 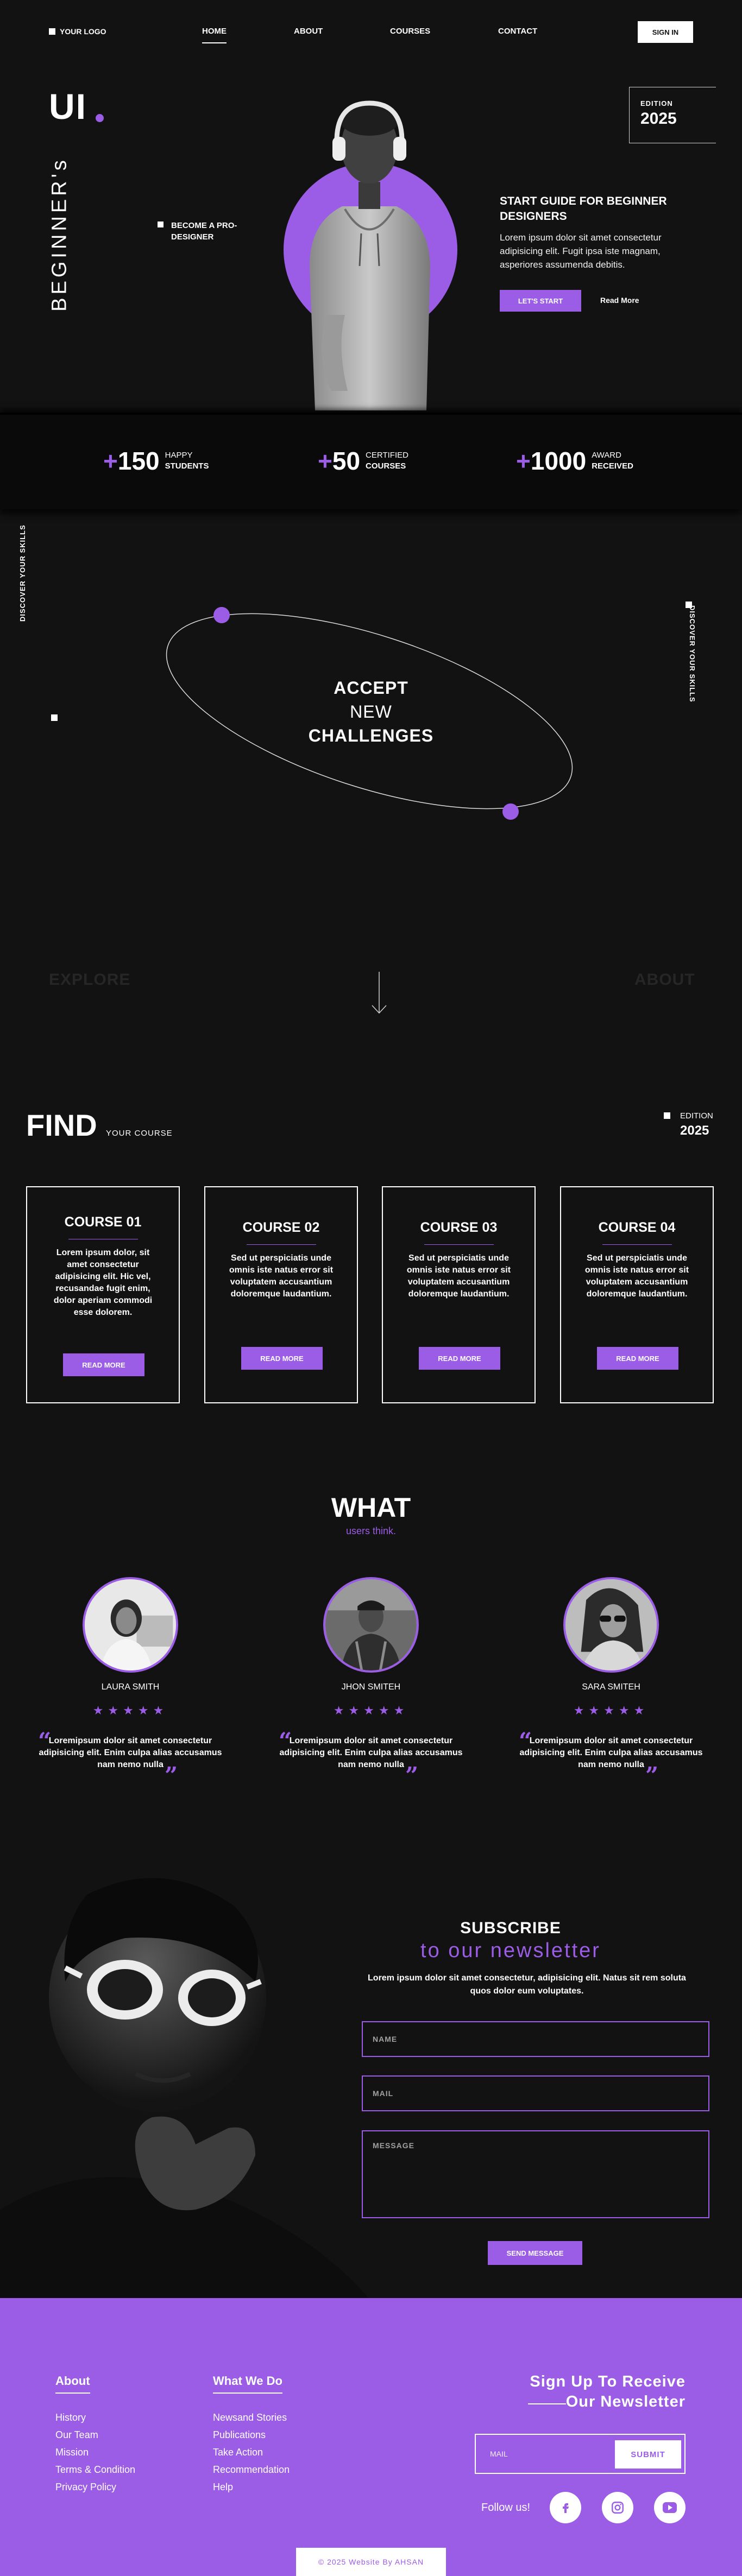 I want to click on hero-vertical-text: BEGINNER's, so click(x=59, y=234).